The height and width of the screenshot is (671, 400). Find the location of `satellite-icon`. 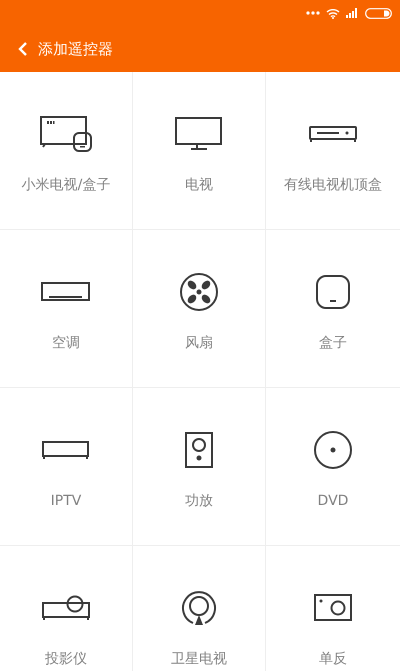

satellite-icon is located at coordinates (199, 608).